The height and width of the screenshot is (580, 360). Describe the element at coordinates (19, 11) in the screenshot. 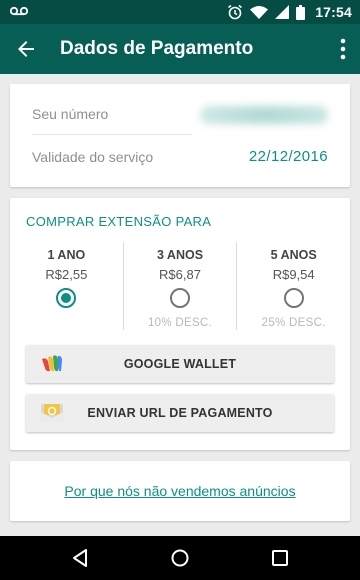

I see `voicemail-icon` at that location.